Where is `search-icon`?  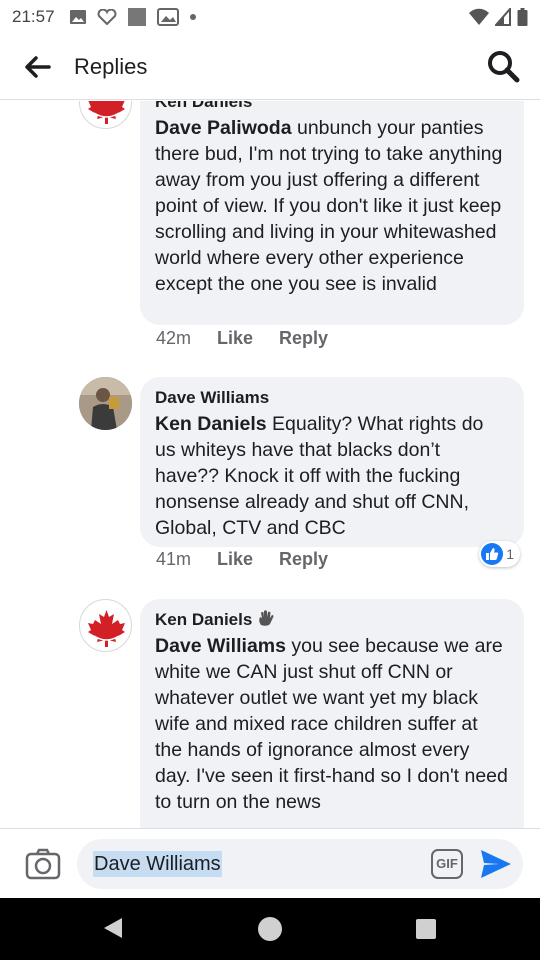
search-icon is located at coordinates (503, 66).